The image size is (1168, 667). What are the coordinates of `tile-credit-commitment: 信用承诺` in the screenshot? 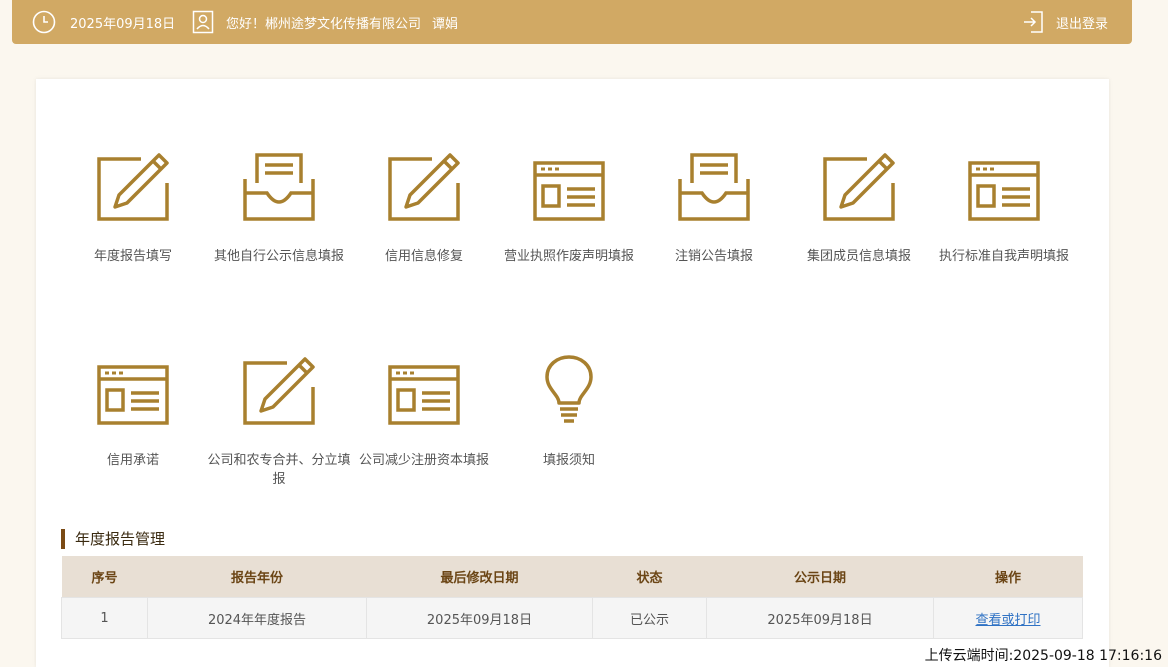 It's located at (133, 411).